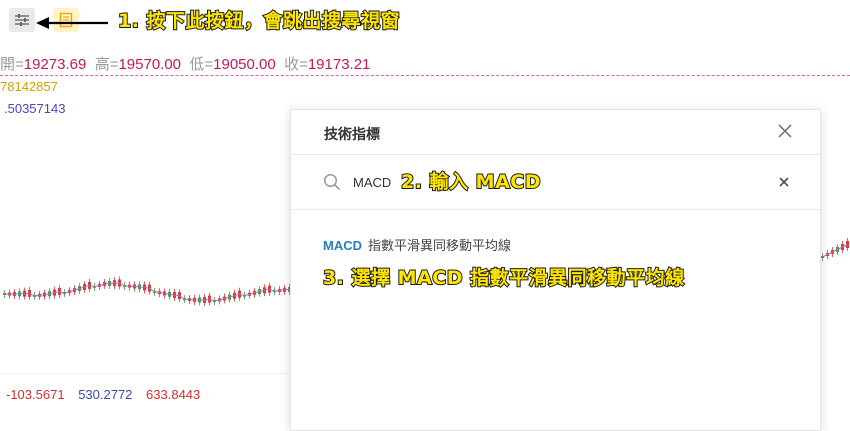  Describe the element at coordinates (425, 75) in the screenshot. I see `last-price-line` at that location.